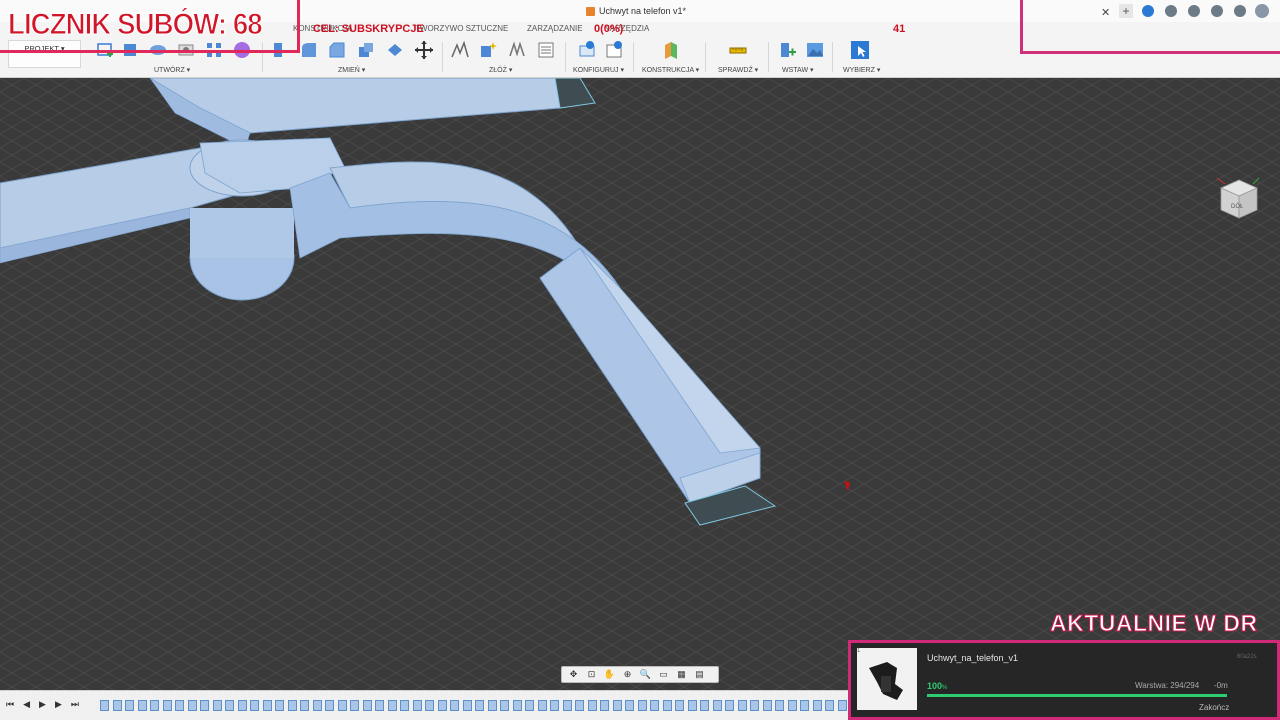  Describe the element at coordinates (614, 50) in the screenshot. I see `parameters-tool` at that location.